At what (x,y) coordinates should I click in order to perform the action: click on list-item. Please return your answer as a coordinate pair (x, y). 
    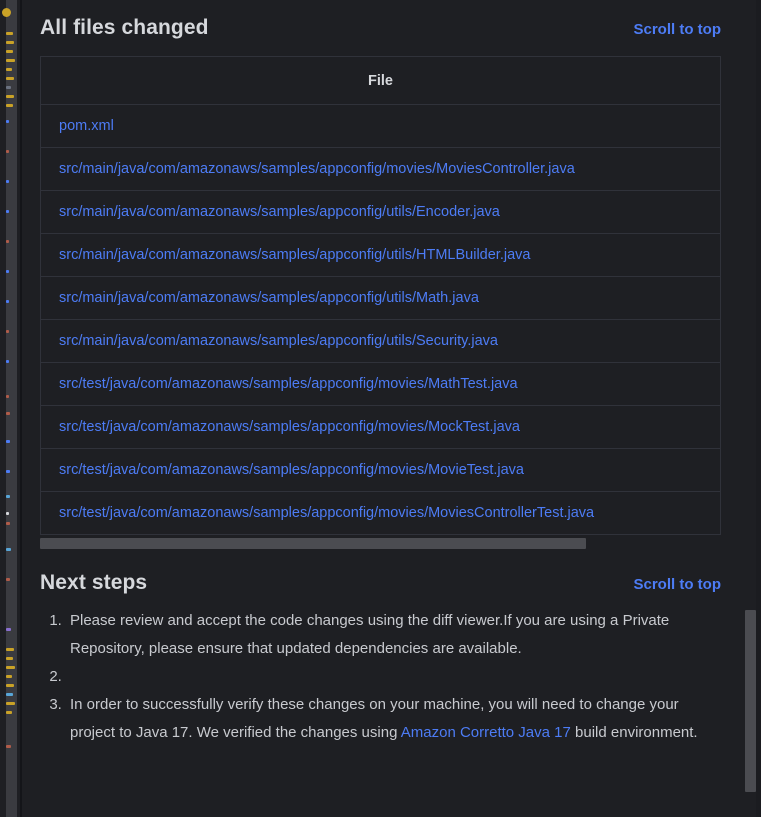
    Looking at the image, I should click on (392, 677).